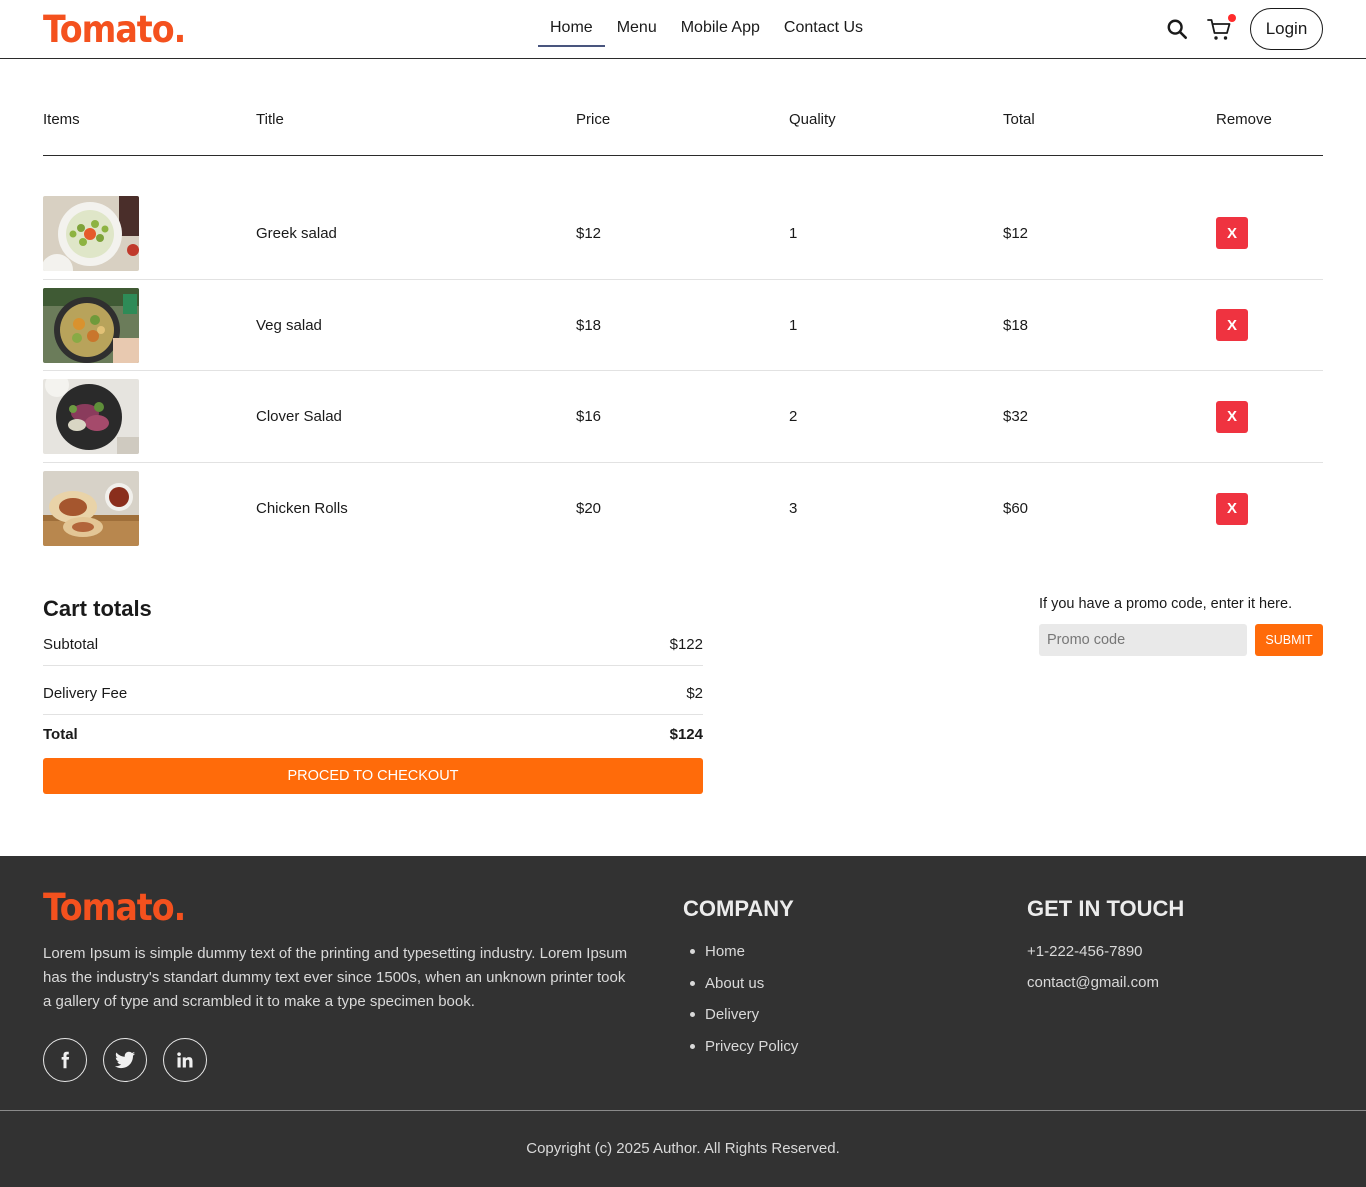 The height and width of the screenshot is (1187, 1366). Describe the element at coordinates (589, 325) in the screenshot. I see `item-price: $18` at that location.